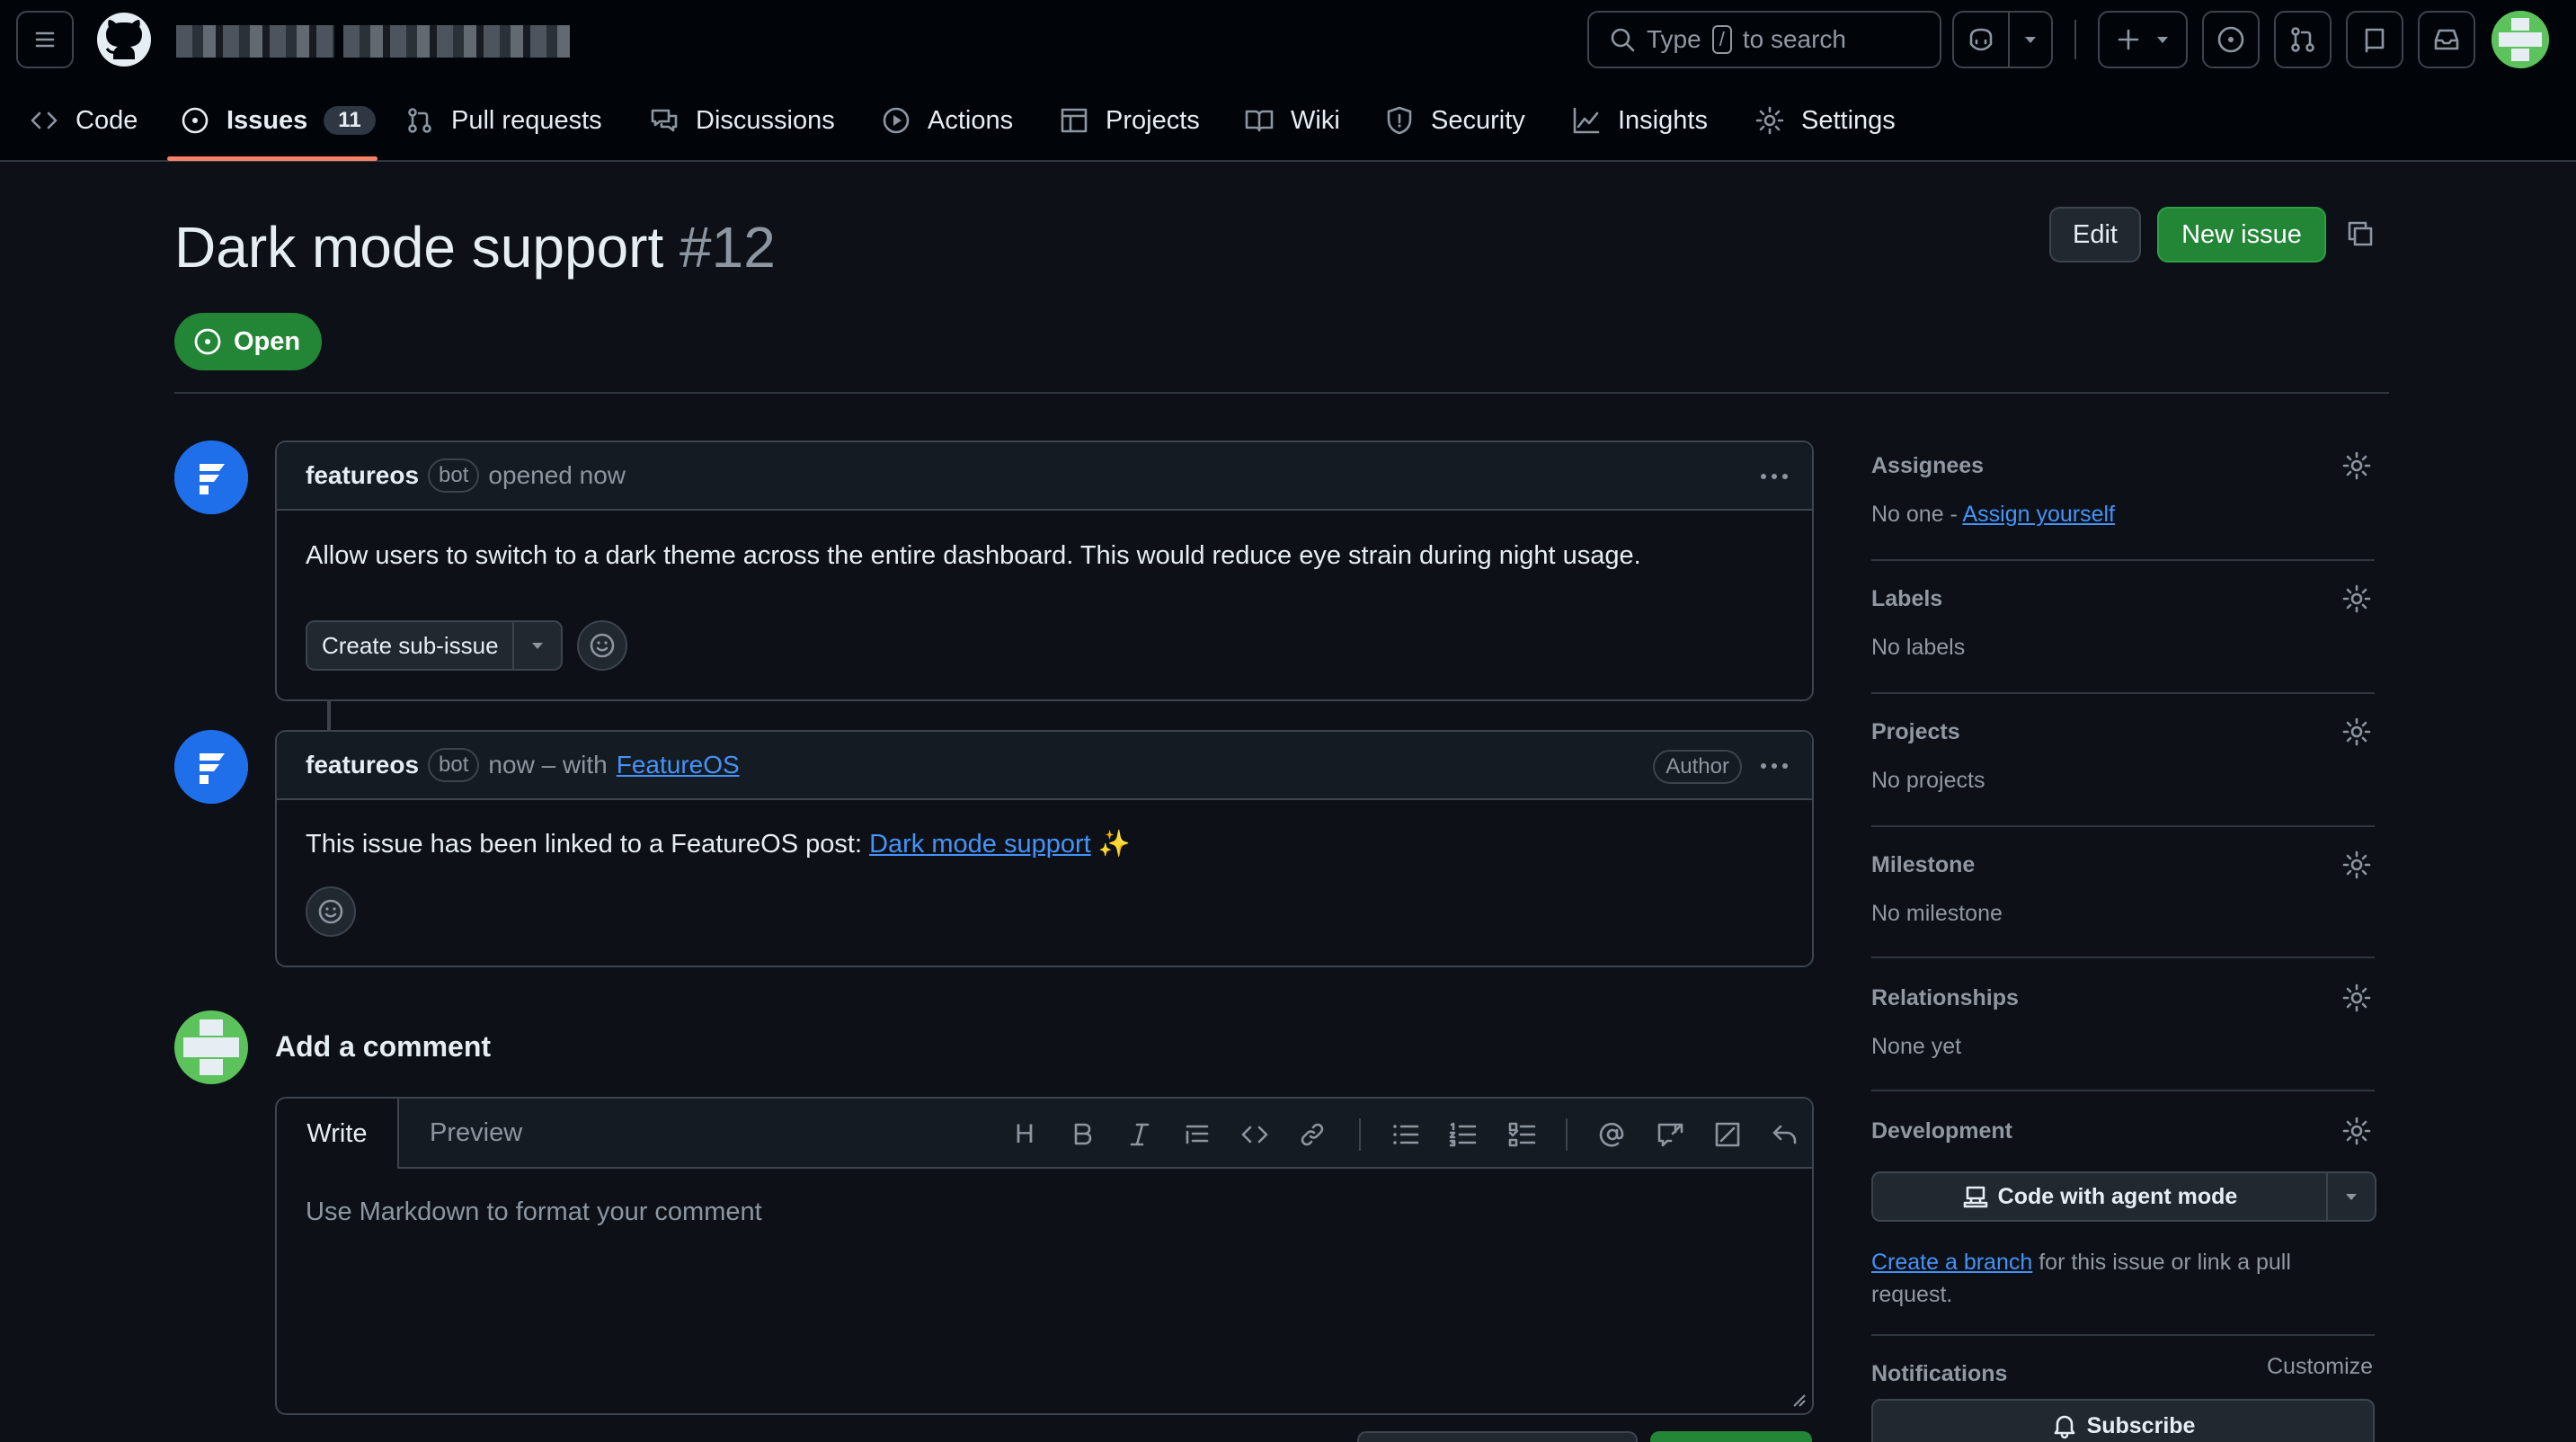 The width and height of the screenshot is (2576, 1442). Describe the element at coordinates (2143, 39) in the screenshot. I see `create-new-button` at that location.